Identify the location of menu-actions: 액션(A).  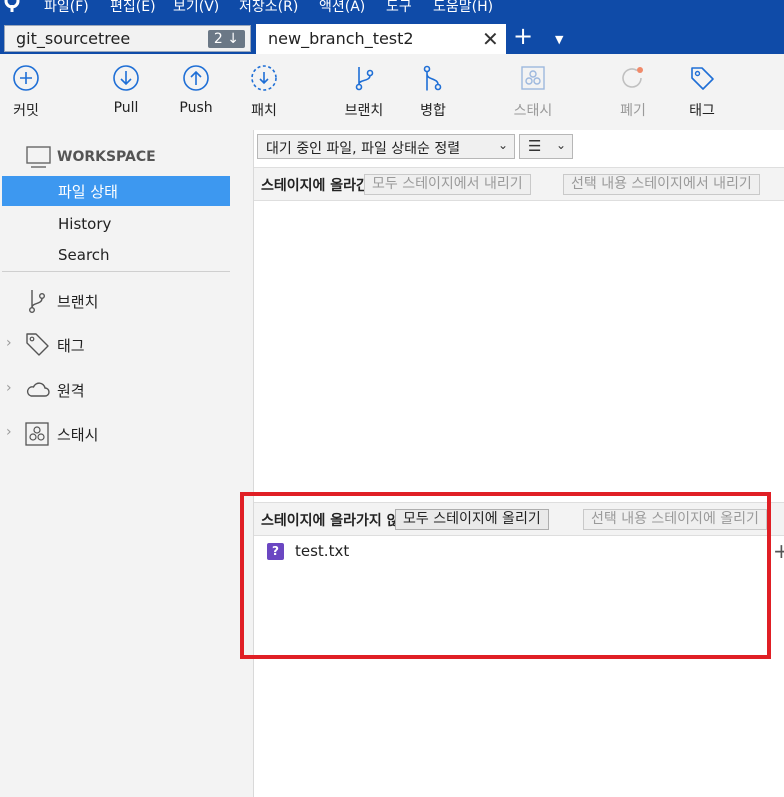
(342, 8).